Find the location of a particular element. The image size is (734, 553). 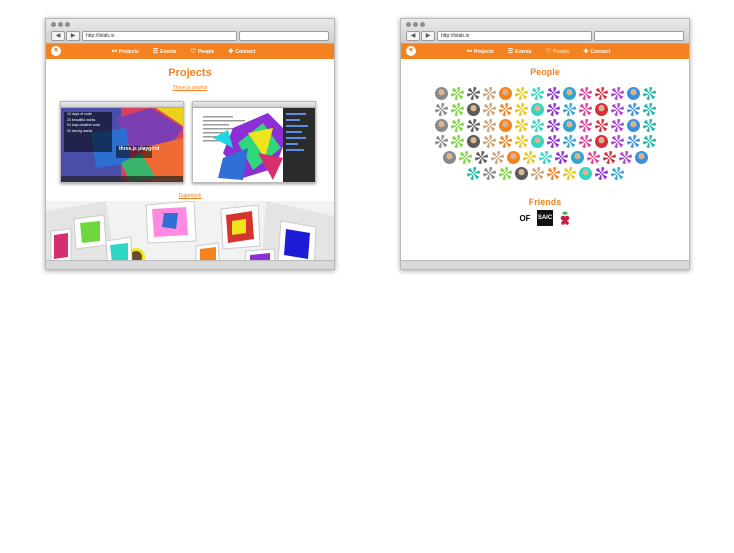

saic-logo: SAIC is located at coordinates (545, 218).